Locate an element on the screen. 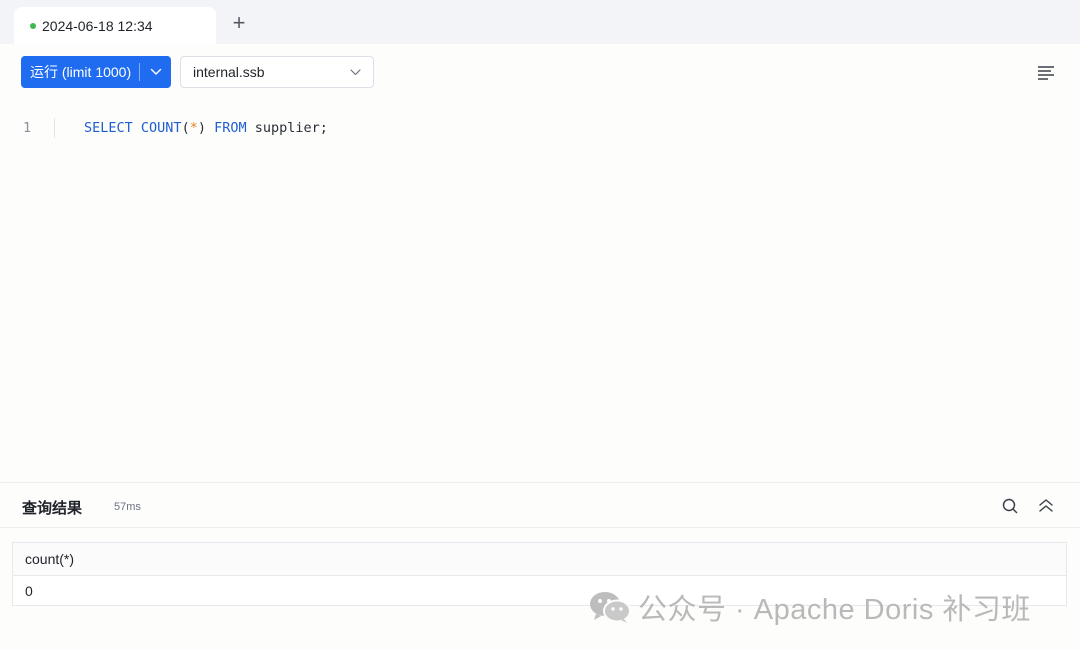 The image size is (1080, 650). run-options-dropdown is located at coordinates (155, 72).